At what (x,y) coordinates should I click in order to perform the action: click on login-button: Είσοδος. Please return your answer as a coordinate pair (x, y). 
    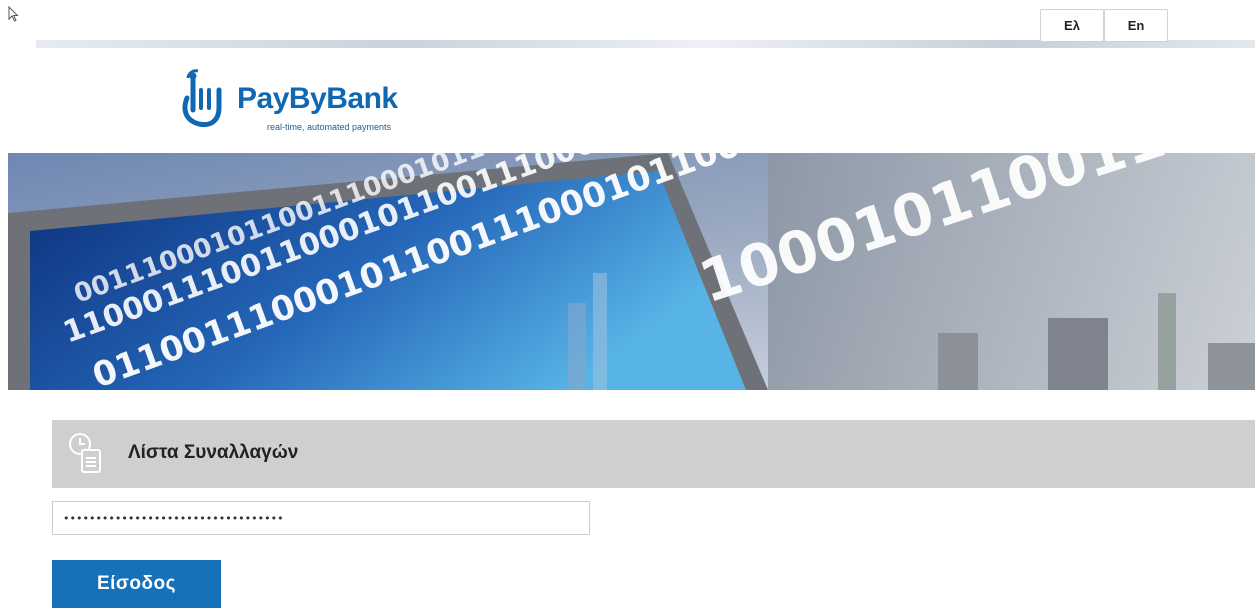
    Looking at the image, I should click on (136, 584).